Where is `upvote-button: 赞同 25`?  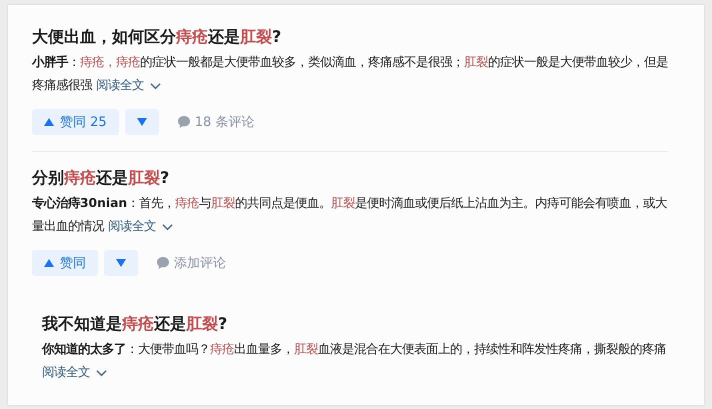 upvote-button: 赞同 25 is located at coordinates (75, 122).